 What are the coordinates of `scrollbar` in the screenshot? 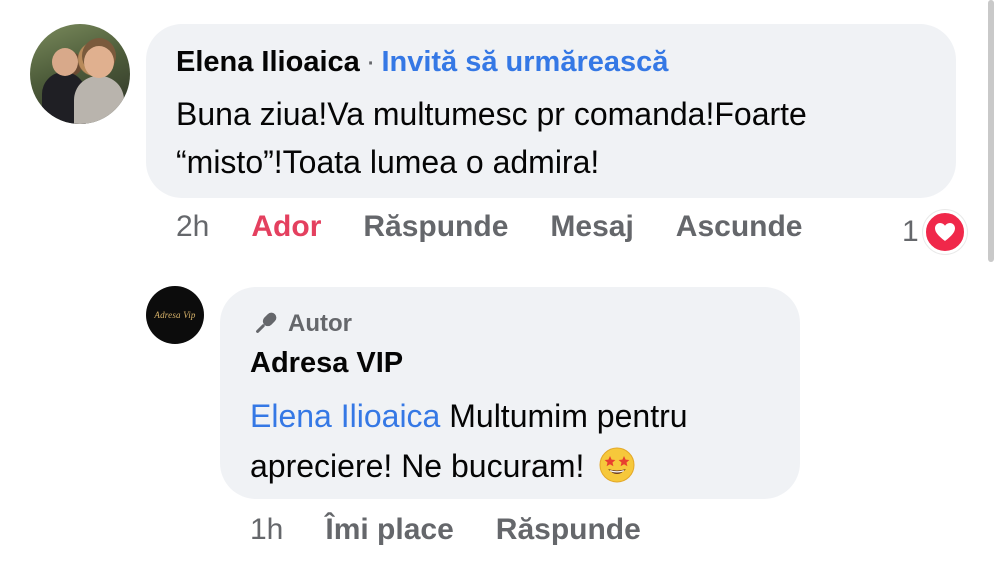 It's located at (991, 131).